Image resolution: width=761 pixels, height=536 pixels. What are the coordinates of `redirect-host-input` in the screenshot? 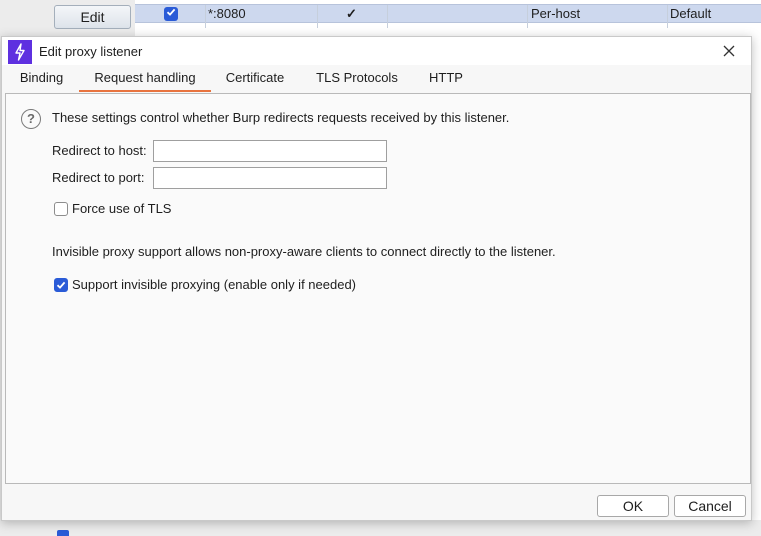 It's located at (270, 151).